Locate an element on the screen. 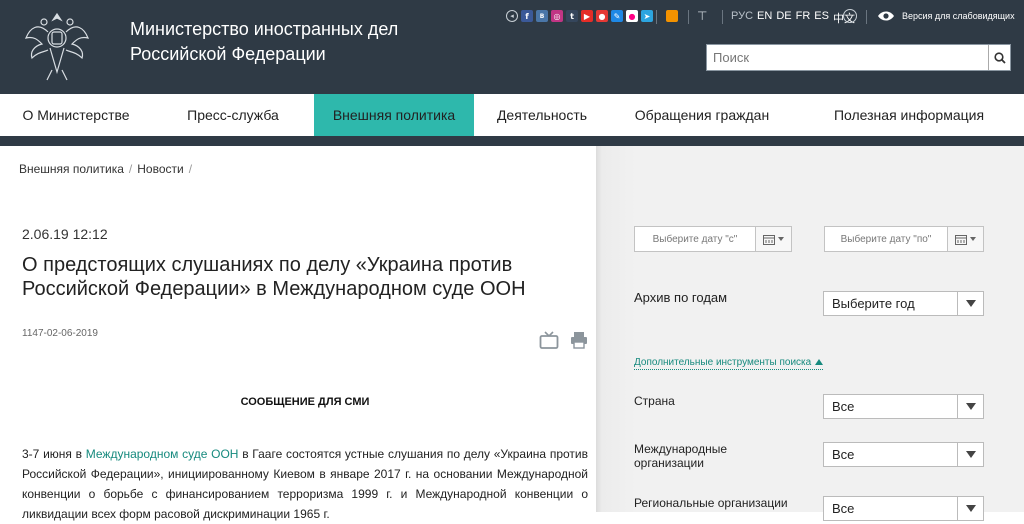 Image resolution: width=1024 pixels, height=524 pixels. country-select: Все is located at coordinates (903, 406).